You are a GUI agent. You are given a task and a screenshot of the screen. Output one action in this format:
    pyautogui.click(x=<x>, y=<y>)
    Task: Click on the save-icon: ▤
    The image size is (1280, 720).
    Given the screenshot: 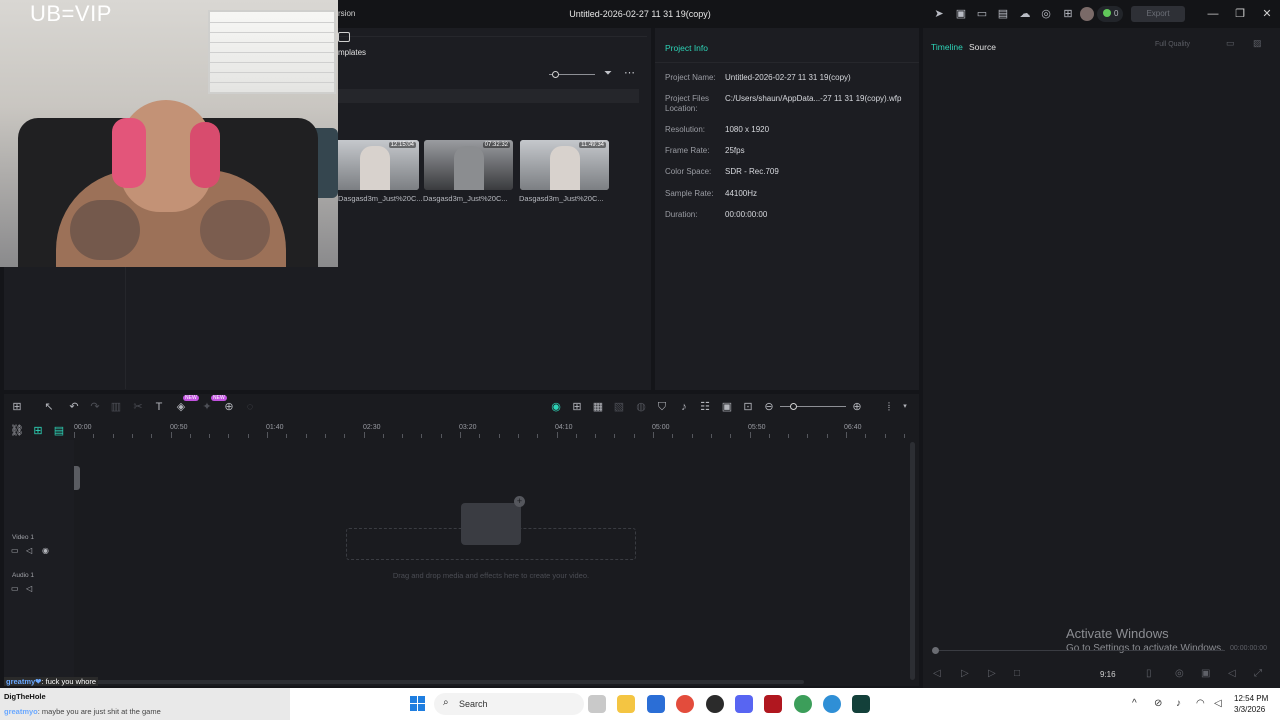 What is the action you would take?
    pyautogui.click(x=1003, y=14)
    